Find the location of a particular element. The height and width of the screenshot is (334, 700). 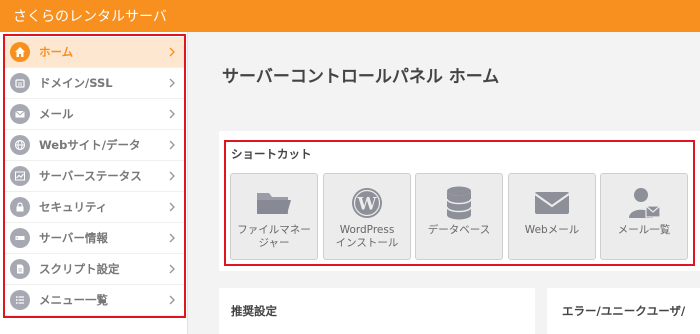

errors-unique-users-card: エラー/ユニークユーザ/ is located at coordinates (623, 311).